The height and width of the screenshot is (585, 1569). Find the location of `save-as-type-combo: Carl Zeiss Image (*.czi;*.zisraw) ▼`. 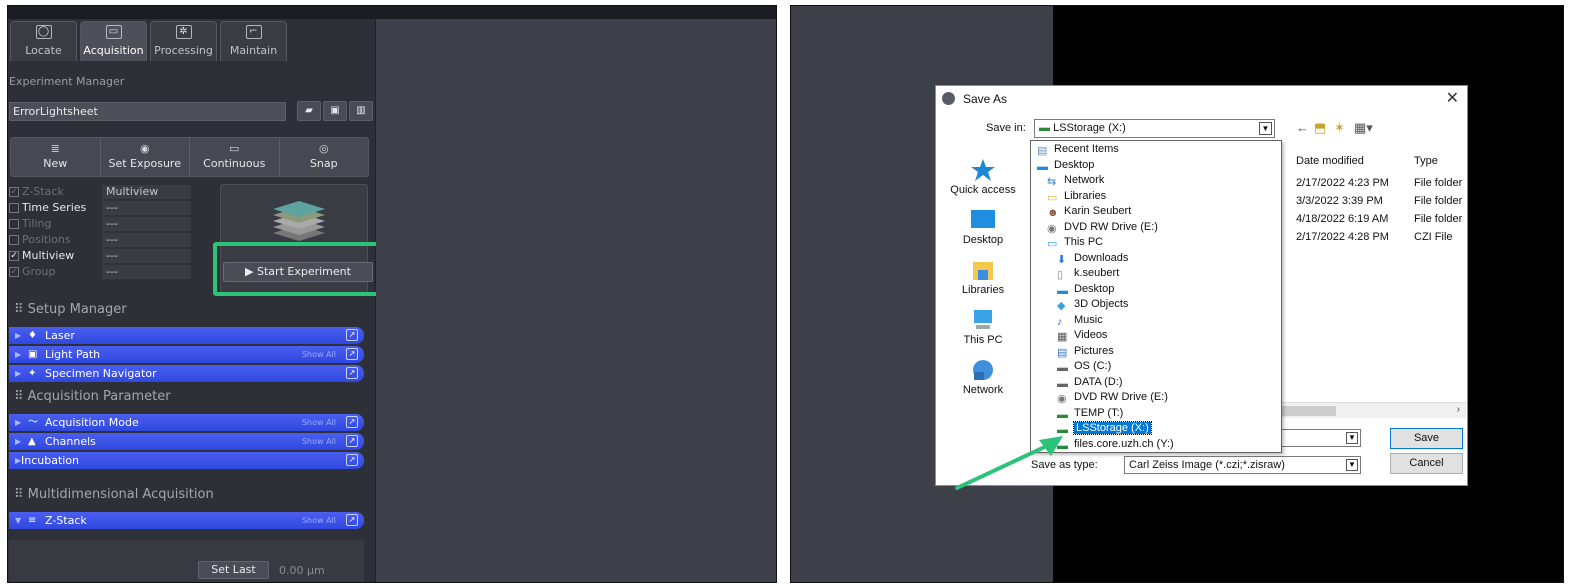

save-as-type-combo: Carl Zeiss Image (*.czi;*.zisraw) ▼ is located at coordinates (1242, 465).